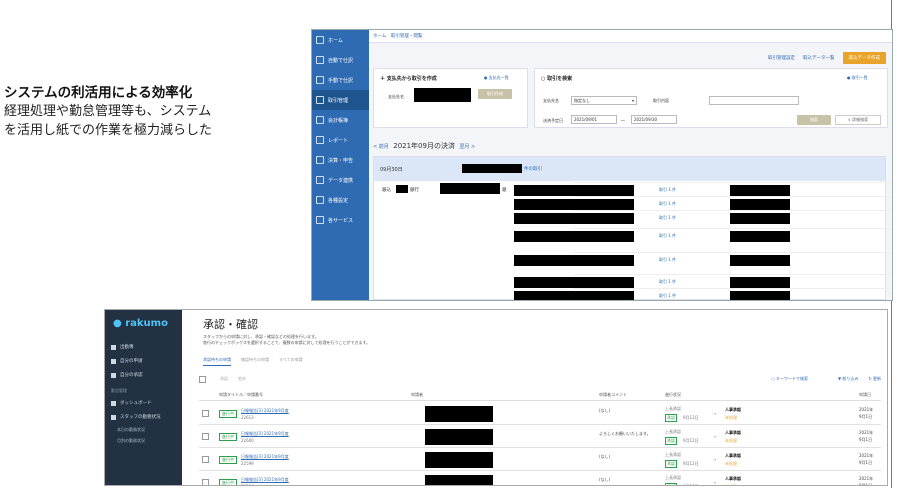 The height and width of the screenshot is (488, 897). Describe the element at coordinates (143, 361) in the screenshot. I see `sidebar-item: 自分の申請` at that location.